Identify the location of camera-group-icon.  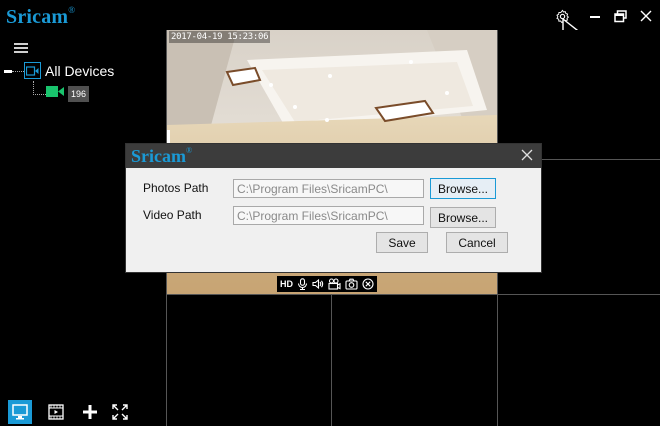
(32, 70).